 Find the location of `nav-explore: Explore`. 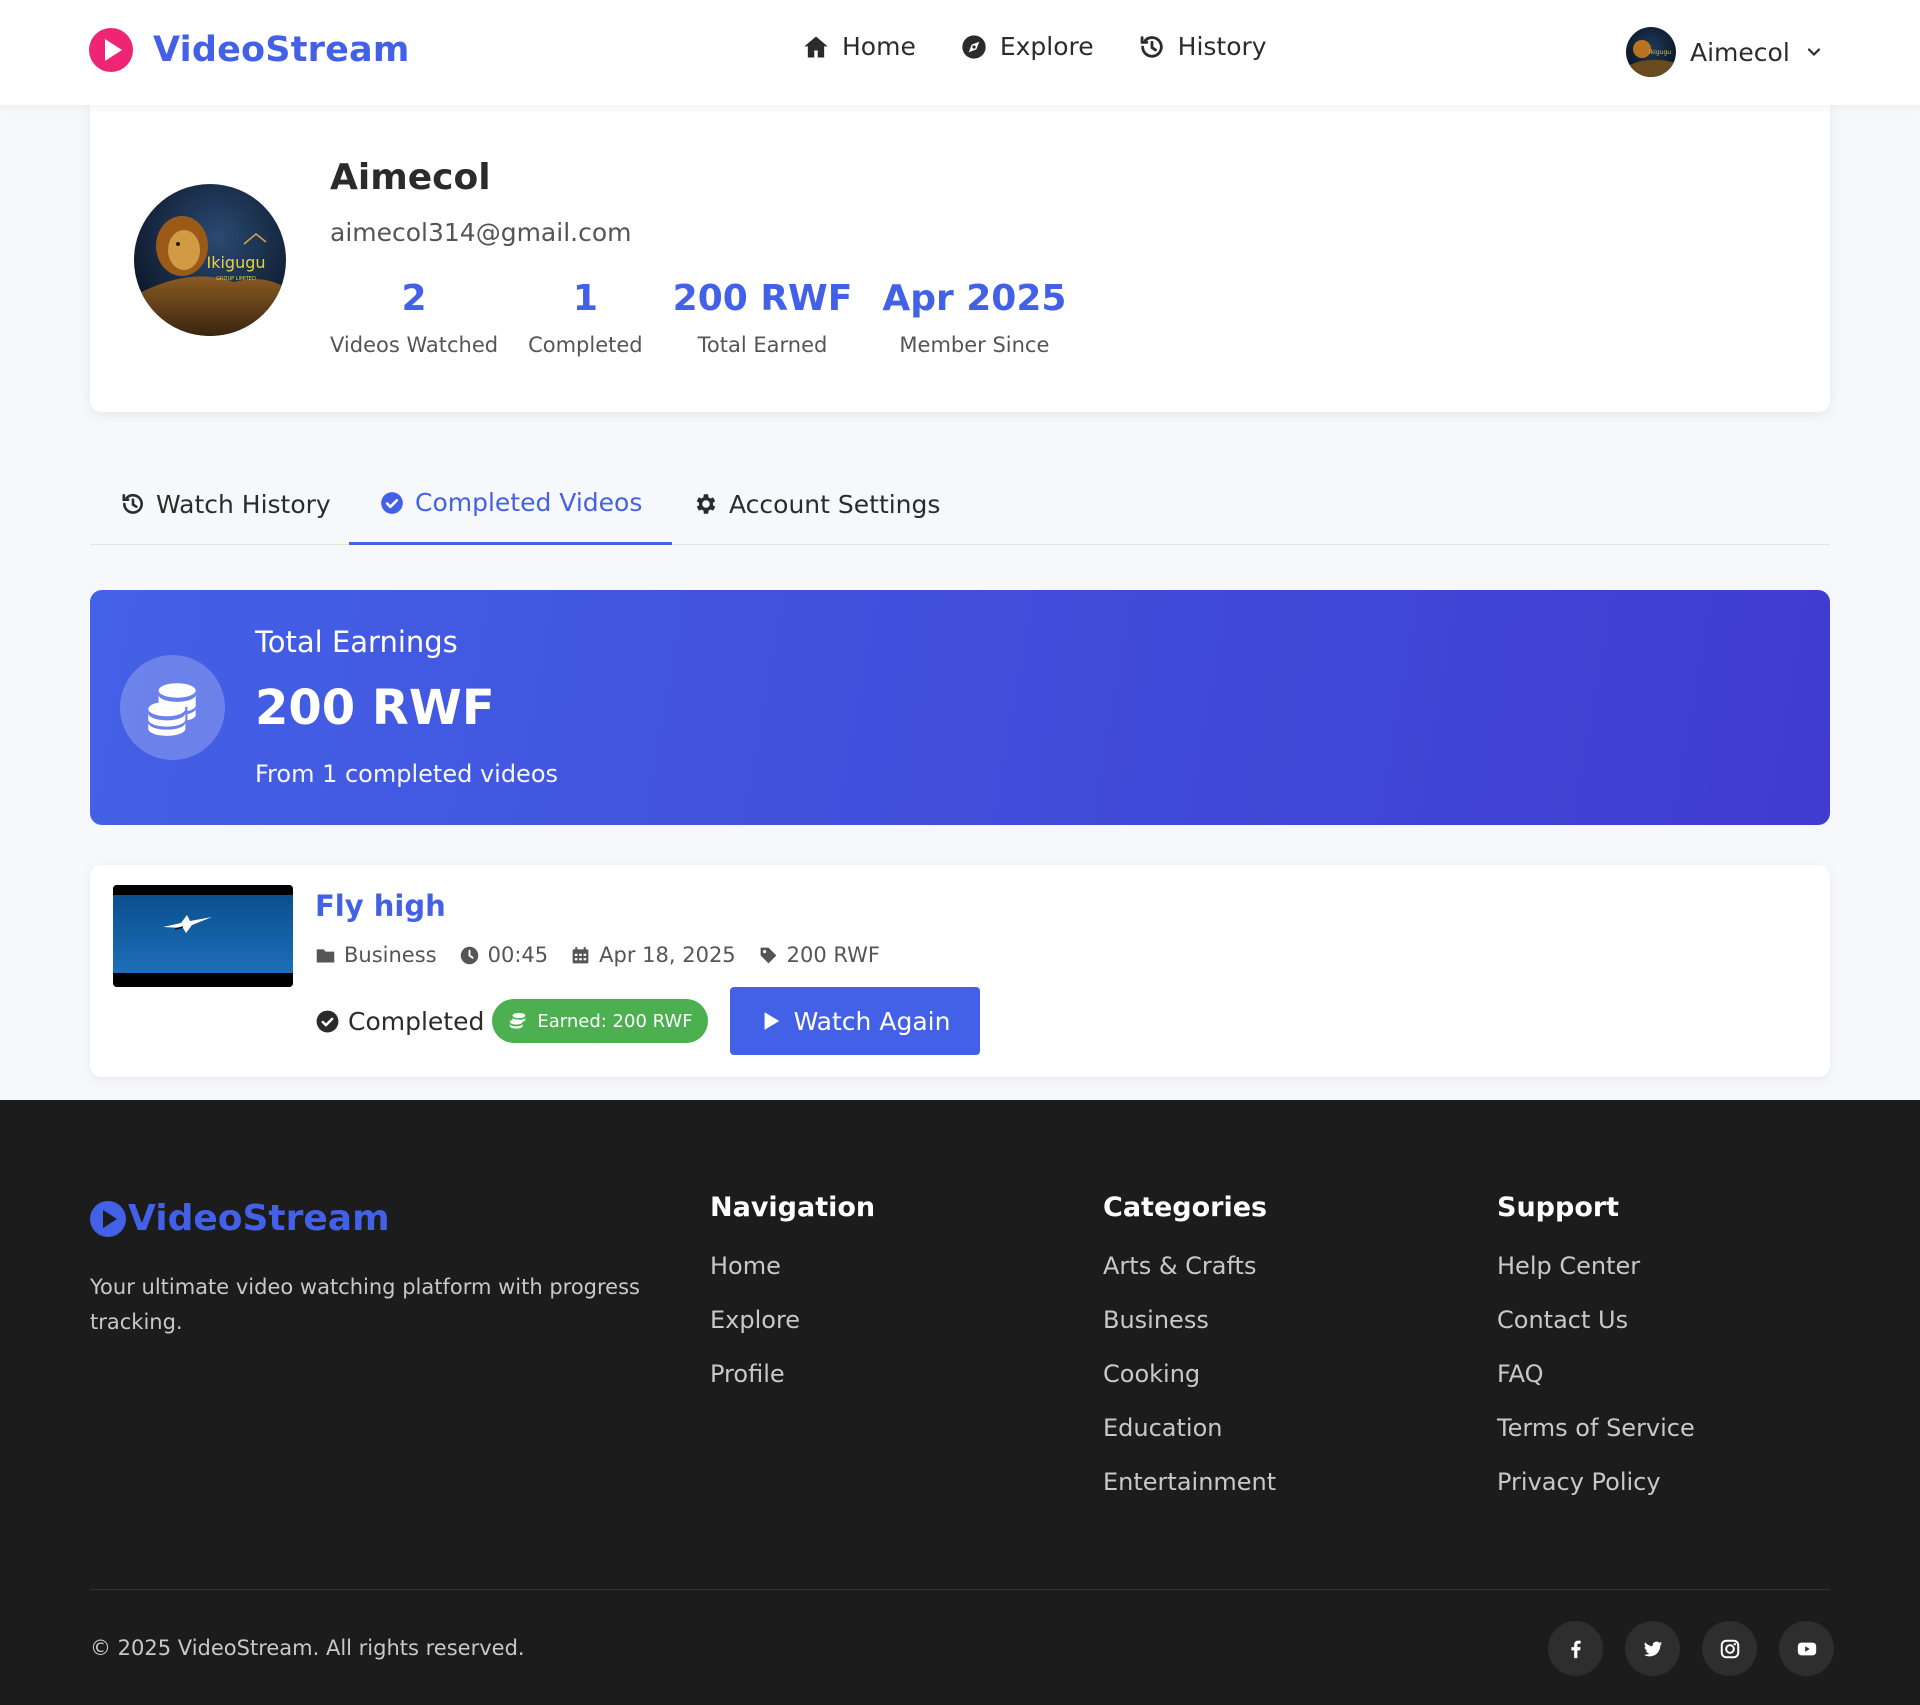

nav-explore: Explore is located at coordinates (1027, 46).